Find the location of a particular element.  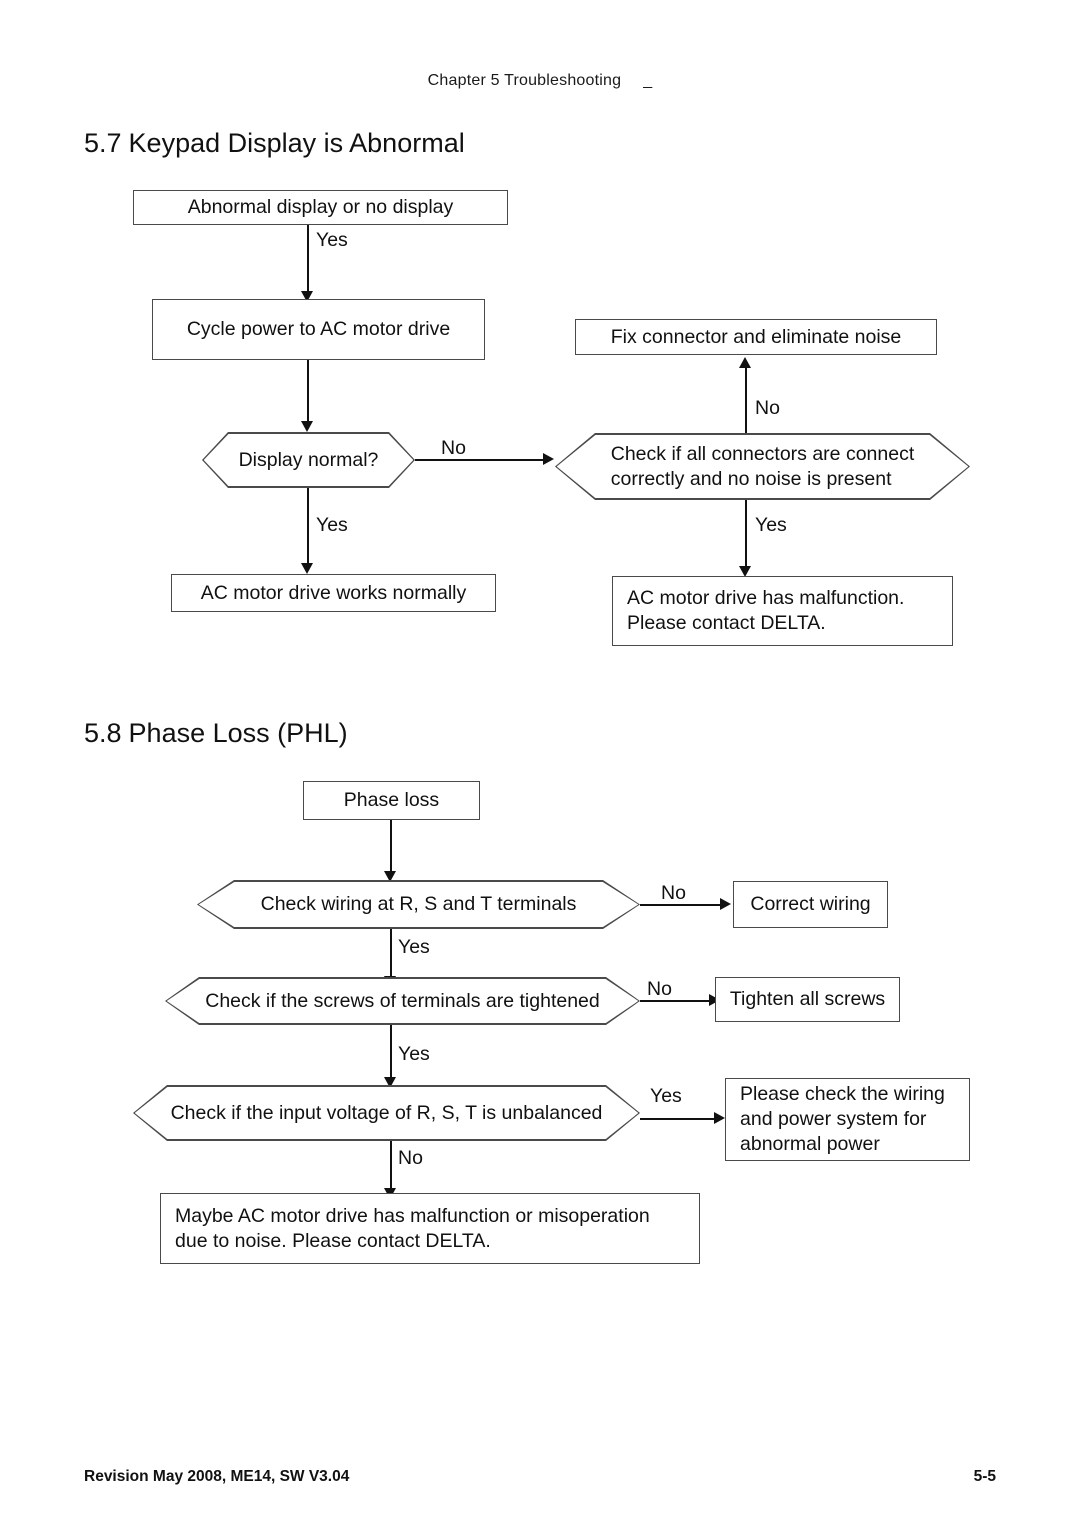

flow1-start-label: Abnormal display or no display is located at coordinates (320, 207).